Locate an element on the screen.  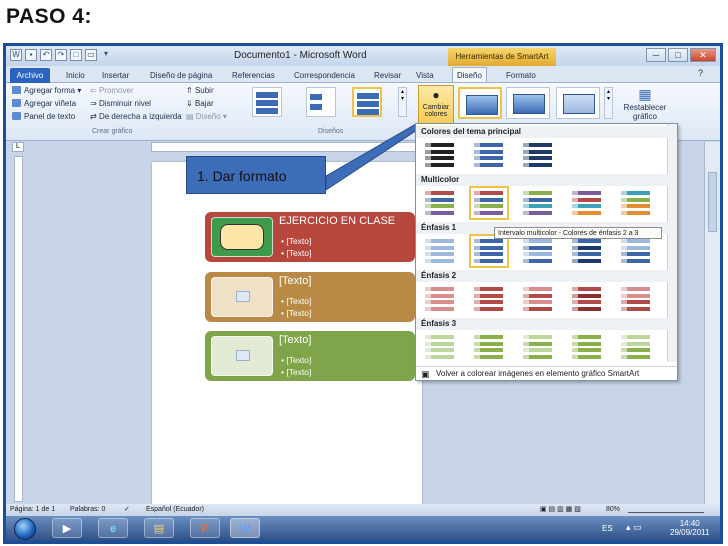
tab-formato: Formato is located at coordinates (521, 75).